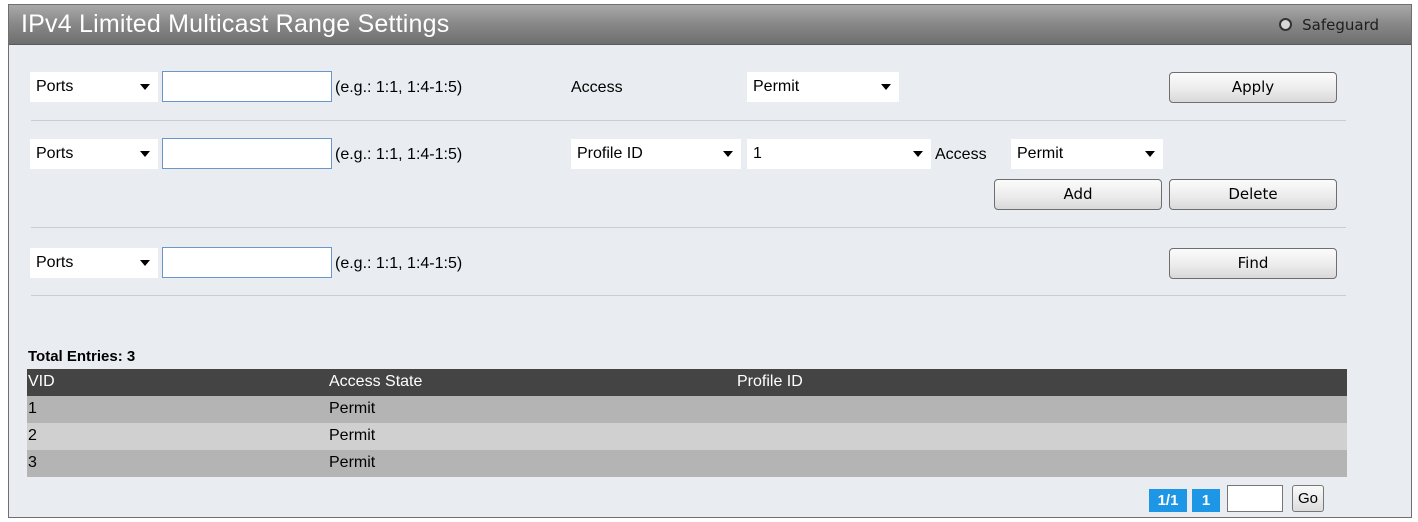  Describe the element at coordinates (247, 262) in the screenshot. I see `row3-ports-input` at that location.